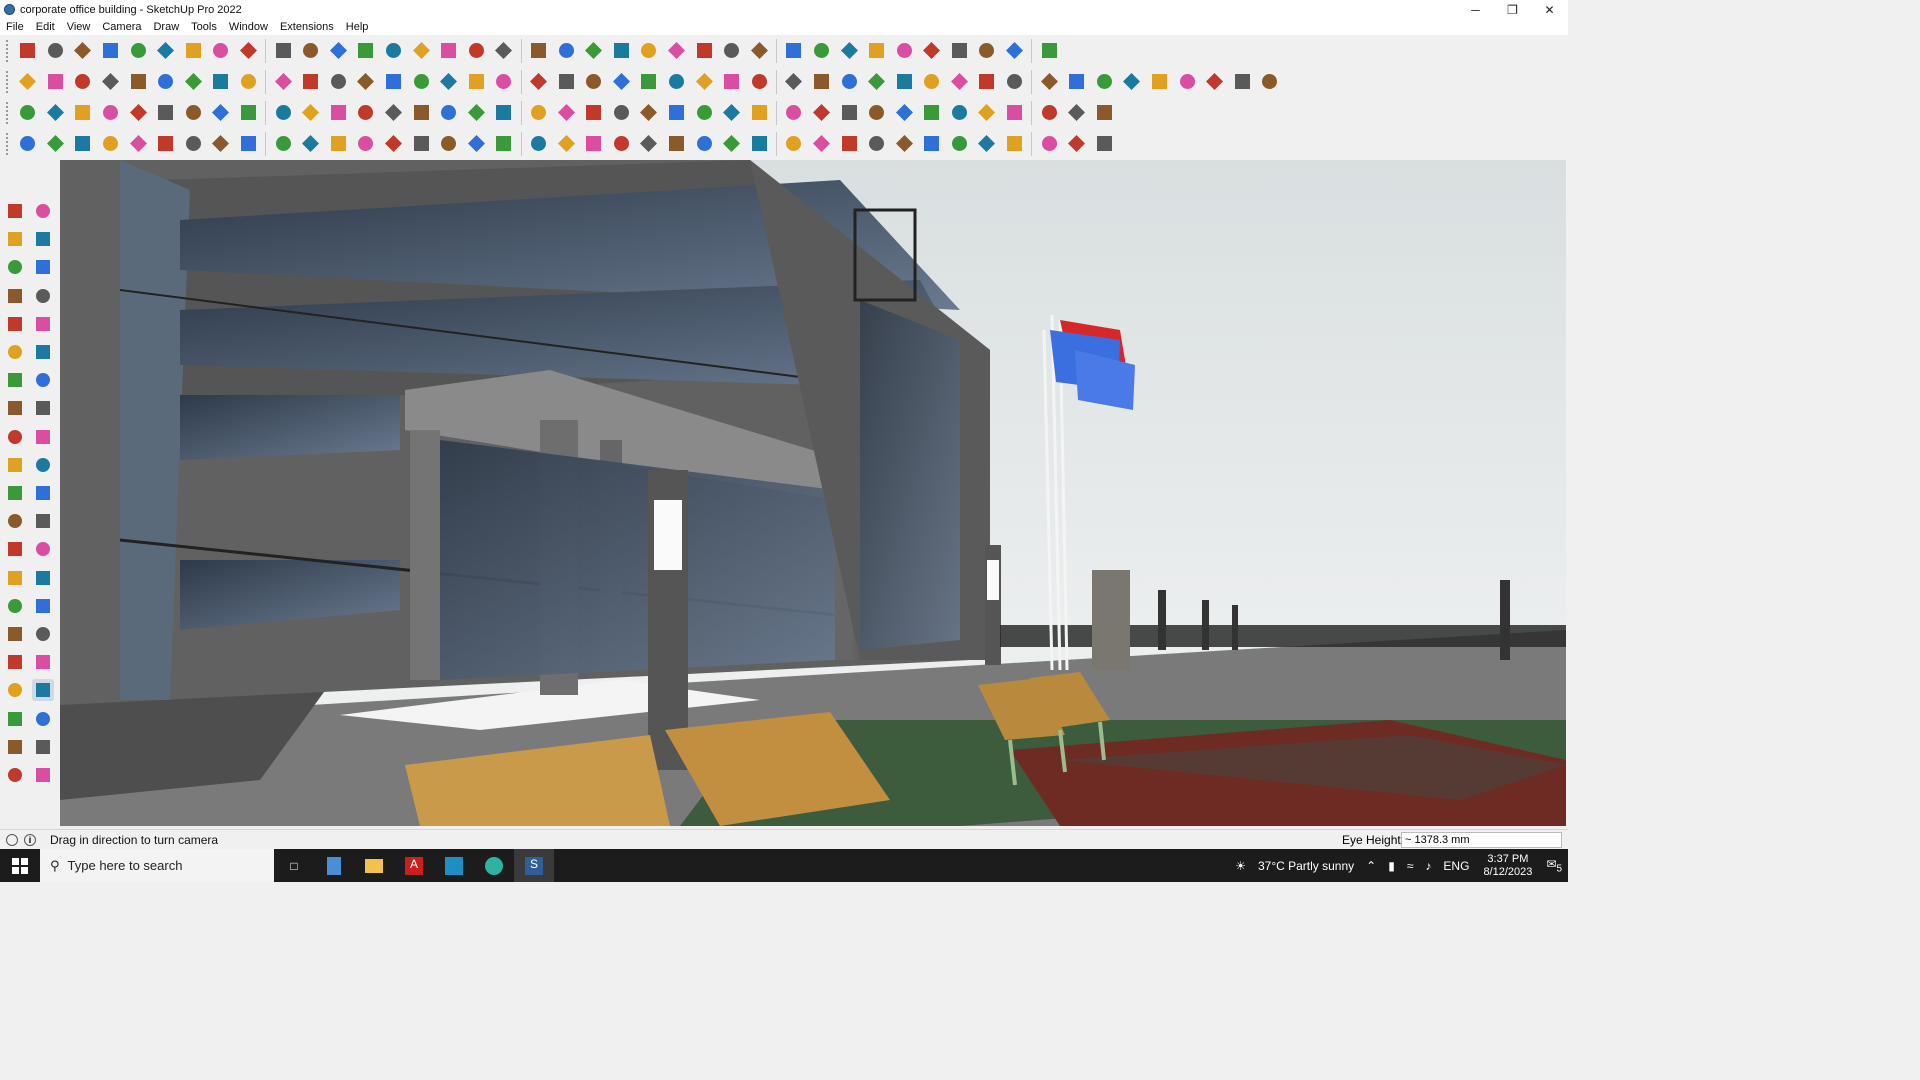  Describe the element at coordinates (15, 719) in the screenshot. I see `walk-icon` at that location.